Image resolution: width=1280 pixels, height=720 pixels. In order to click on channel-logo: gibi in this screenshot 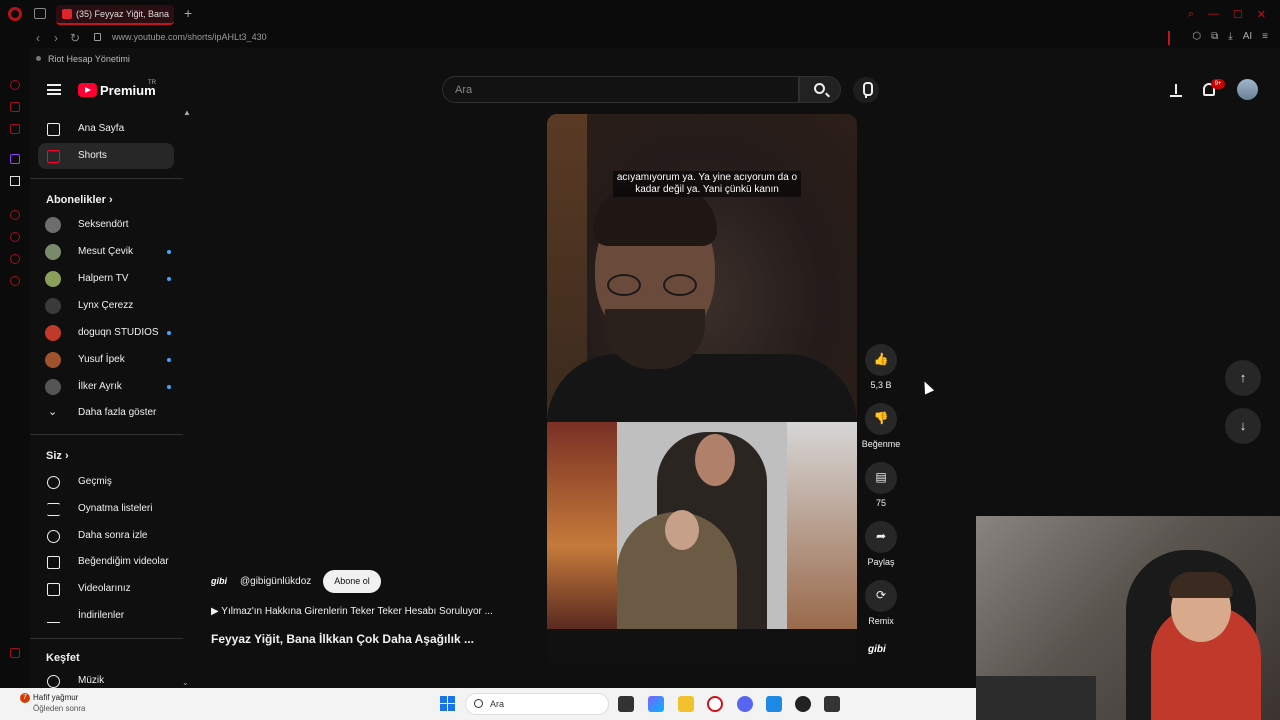, I will do `click(222, 582)`.